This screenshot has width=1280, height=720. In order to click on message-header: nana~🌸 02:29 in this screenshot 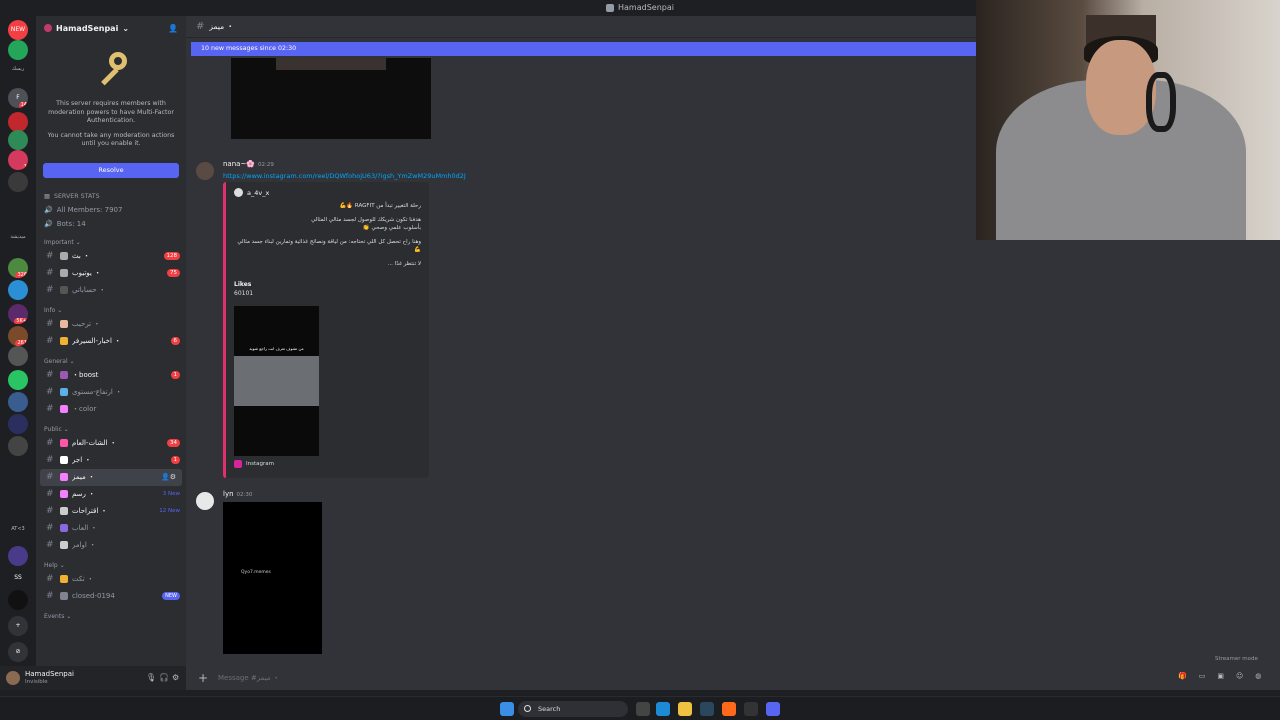, I will do `click(248, 164)`.